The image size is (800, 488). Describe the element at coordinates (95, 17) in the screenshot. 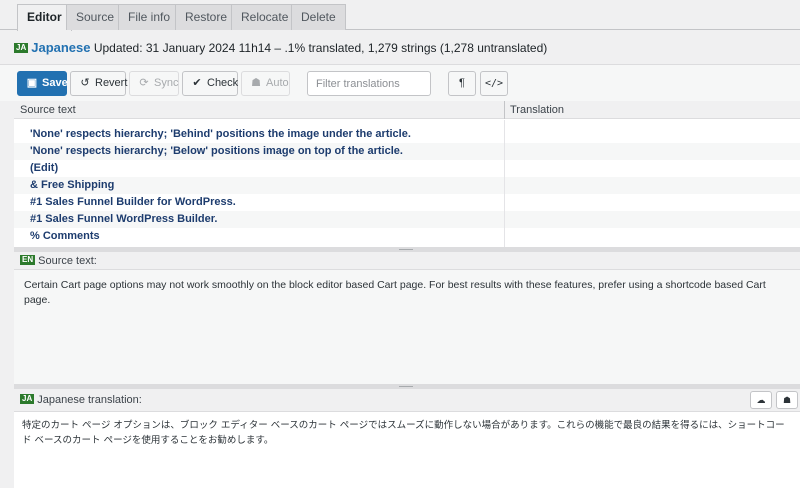

I see `tab-source: Source` at that location.